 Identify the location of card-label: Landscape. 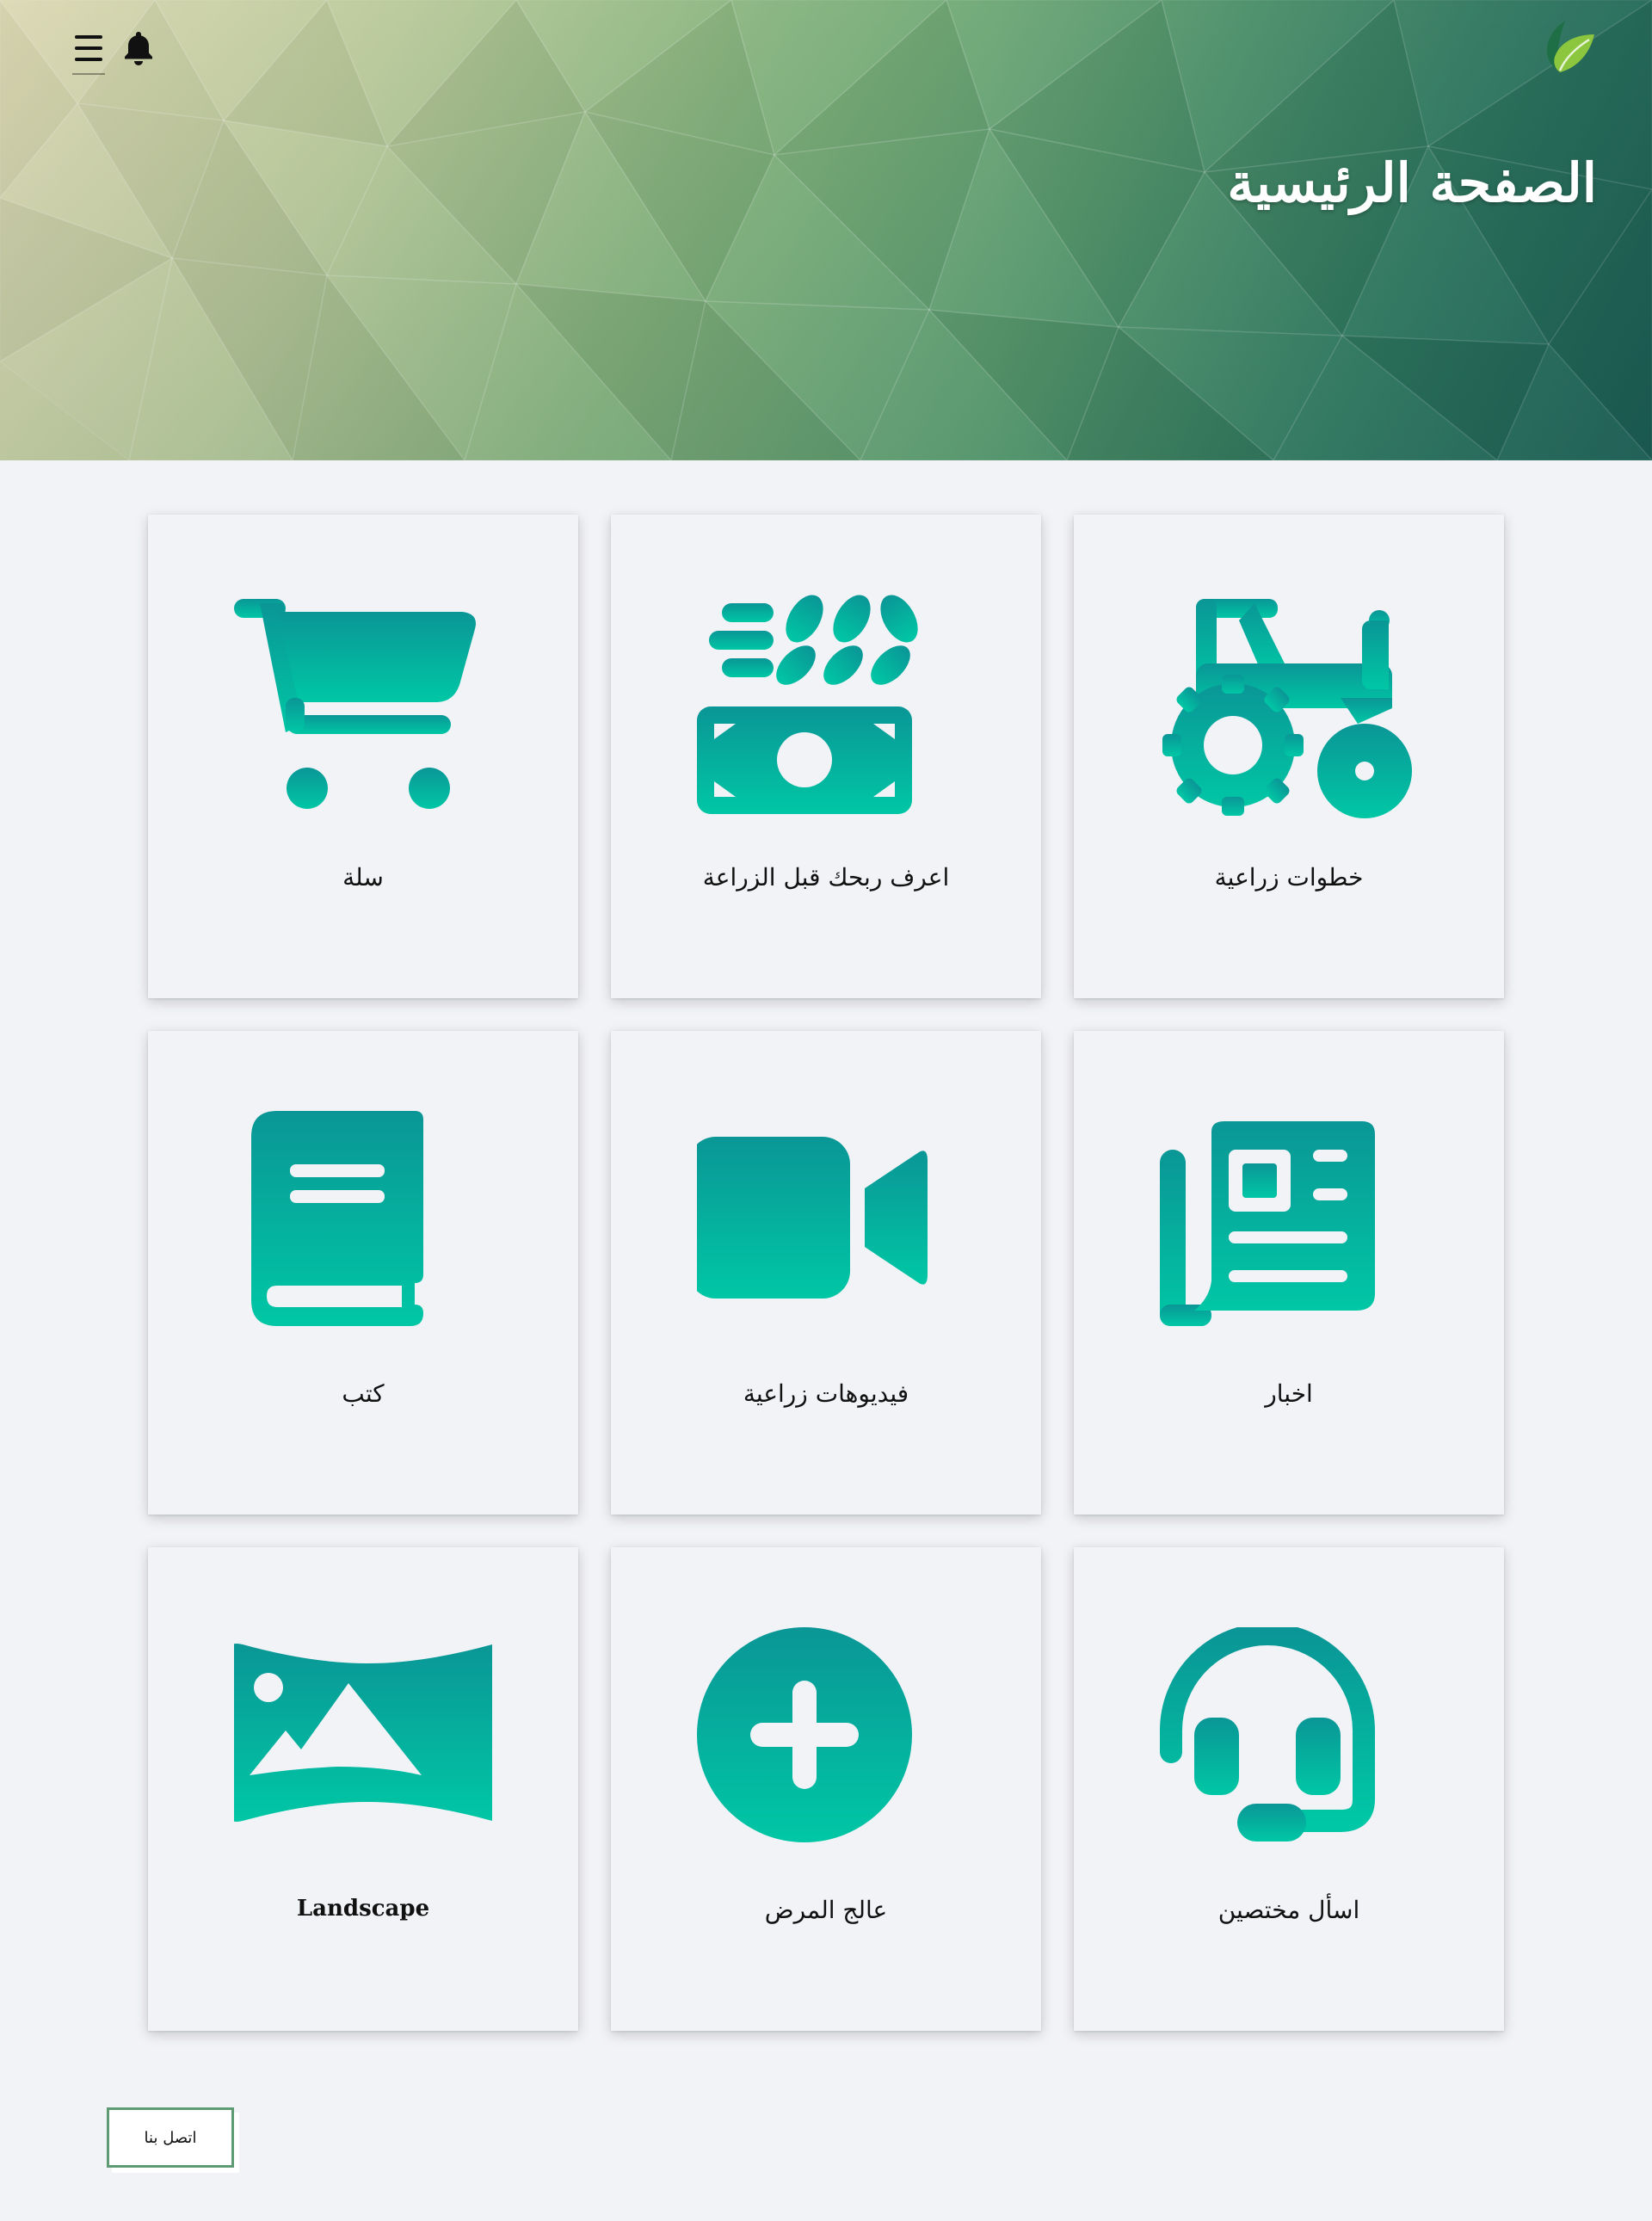
(363, 1909).